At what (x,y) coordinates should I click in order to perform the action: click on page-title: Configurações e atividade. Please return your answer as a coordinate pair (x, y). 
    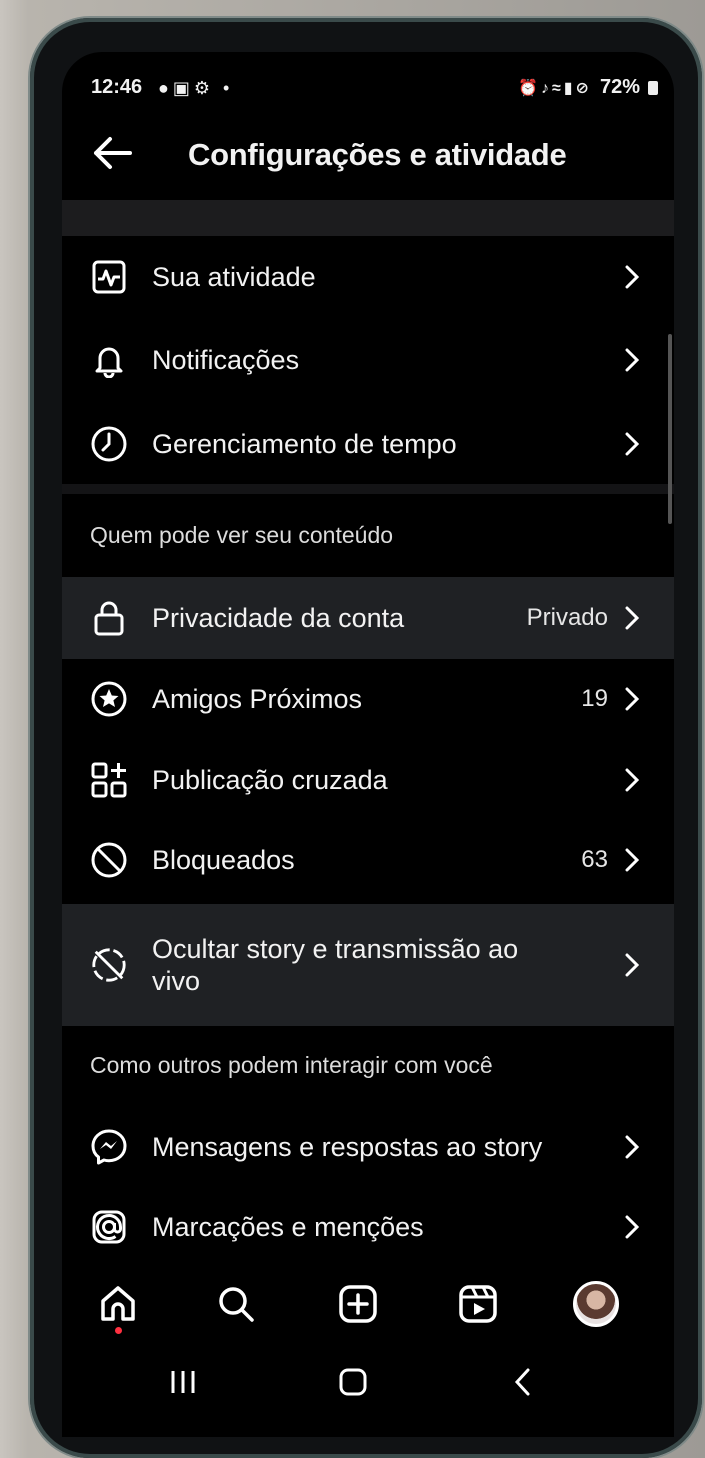
    Looking at the image, I should click on (377, 154).